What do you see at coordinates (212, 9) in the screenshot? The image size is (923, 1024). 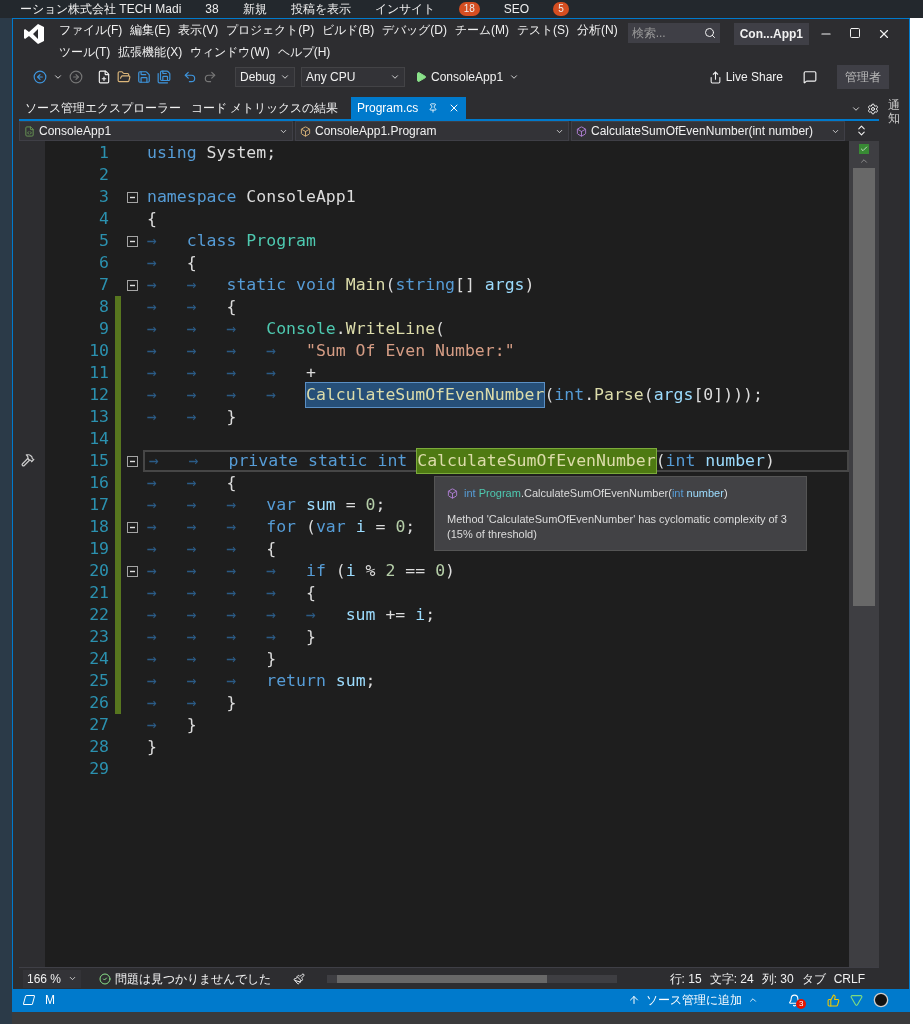 I see `admin-bar-item: 38` at bounding box center [212, 9].